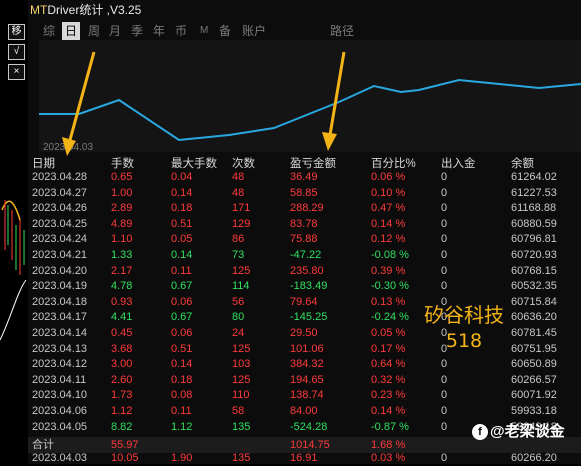 Image resolution: width=581 pixels, height=466 pixels. What do you see at coordinates (122, 223) in the screenshot?
I see `cell-lots: 4.89` at bounding box center [122, 223].